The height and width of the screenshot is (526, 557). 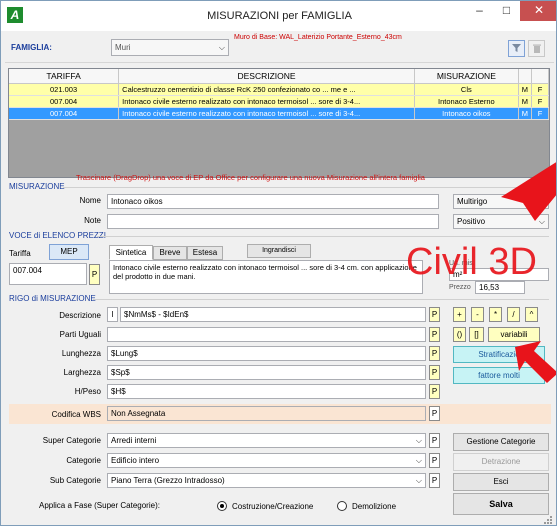 What do you see at coordinates (92, 220) in the screenshot?
I see `note-label: Note` at bounding box center [92, 220].